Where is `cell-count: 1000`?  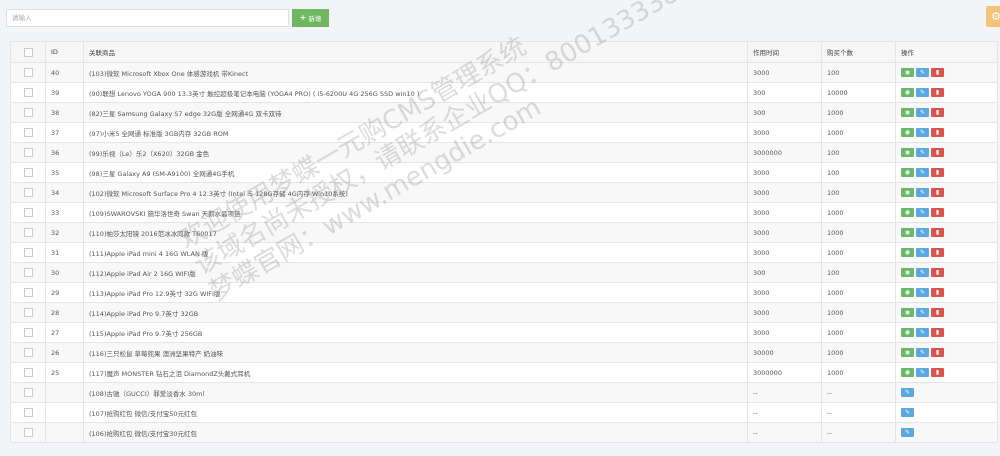 cell-count: 1000 is located at coordinates (858, 252).